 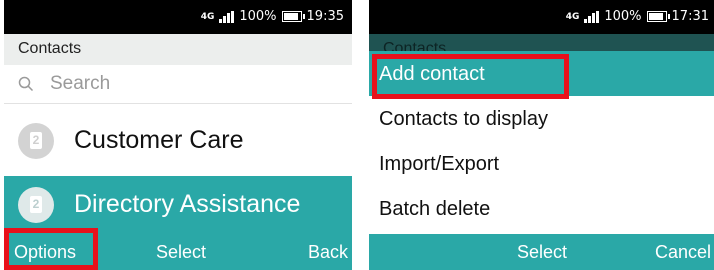 I want to click on menu-item-contacts-to-display: Contacts to display, so click(x=541, y=118).